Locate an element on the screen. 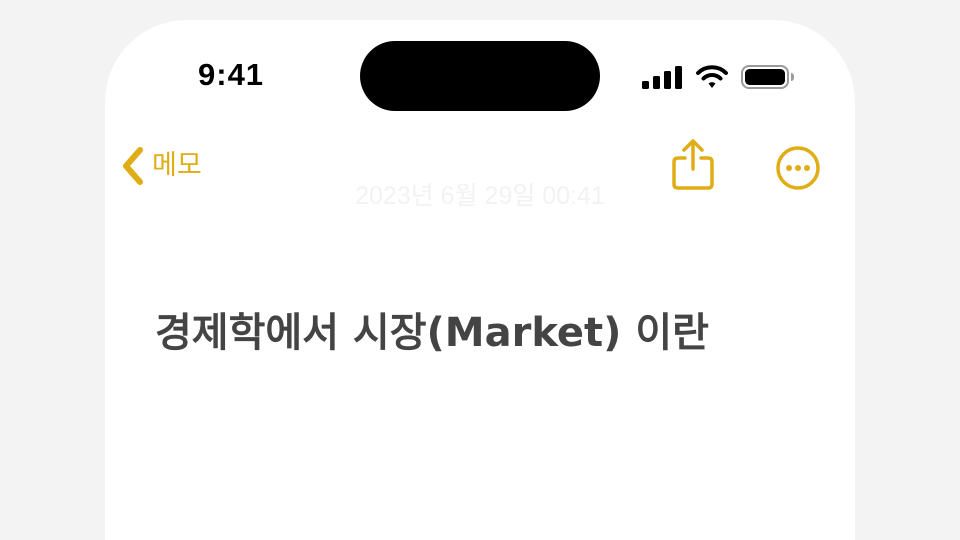 This screenshot has width=960, height=540. status-time: 9:41 is located at coordinates (231, 74).